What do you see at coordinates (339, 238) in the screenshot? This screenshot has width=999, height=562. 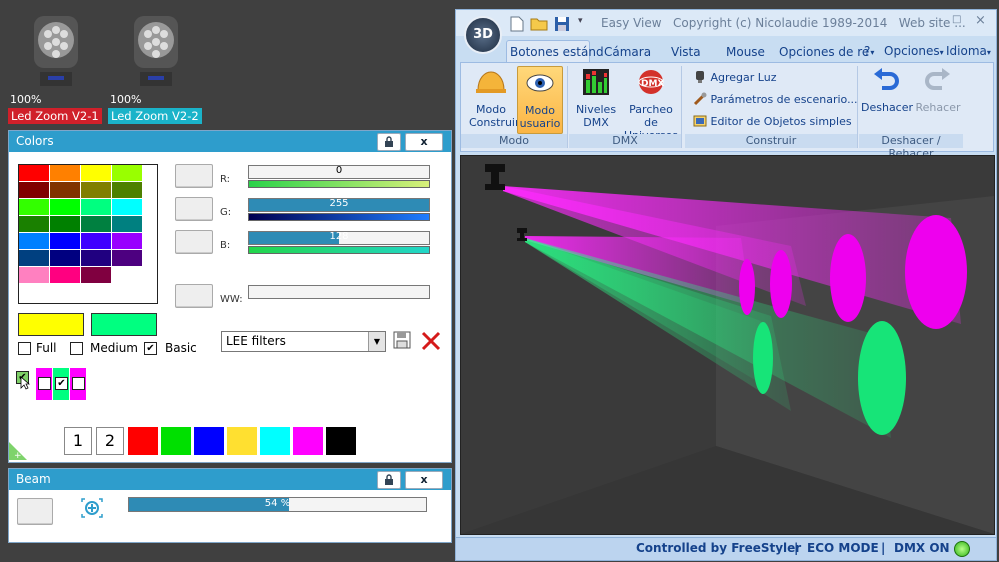 I see `channel-slider: 128` at bounding box center [339, 238].